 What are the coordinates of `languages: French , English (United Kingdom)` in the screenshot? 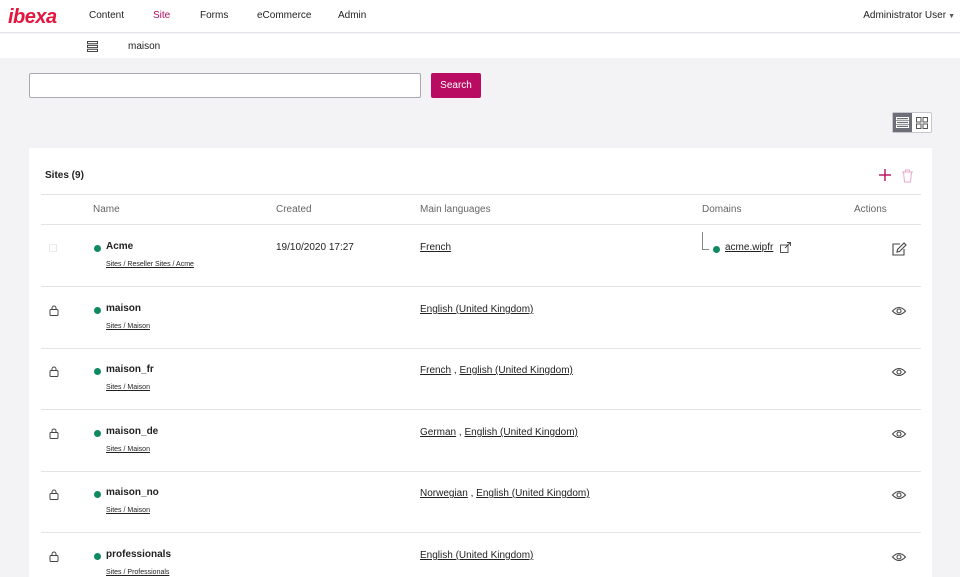 It's located at (496, 370).